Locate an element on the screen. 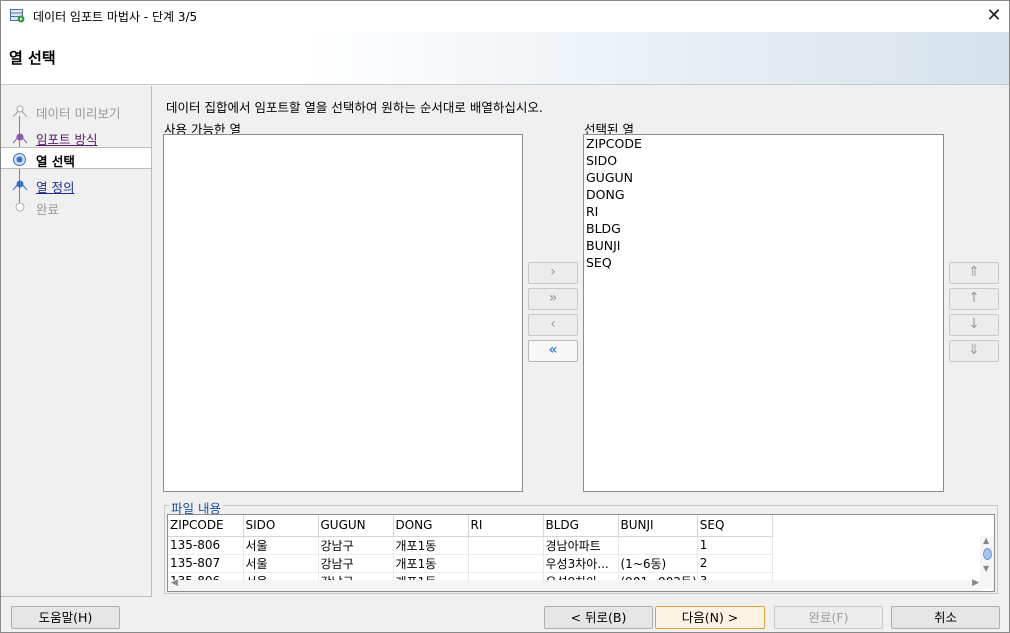 The image size is (1010, 633). window-title: 데이터 임포트 마법사 - 단계 3/5 is located at coordinates (115, 17).